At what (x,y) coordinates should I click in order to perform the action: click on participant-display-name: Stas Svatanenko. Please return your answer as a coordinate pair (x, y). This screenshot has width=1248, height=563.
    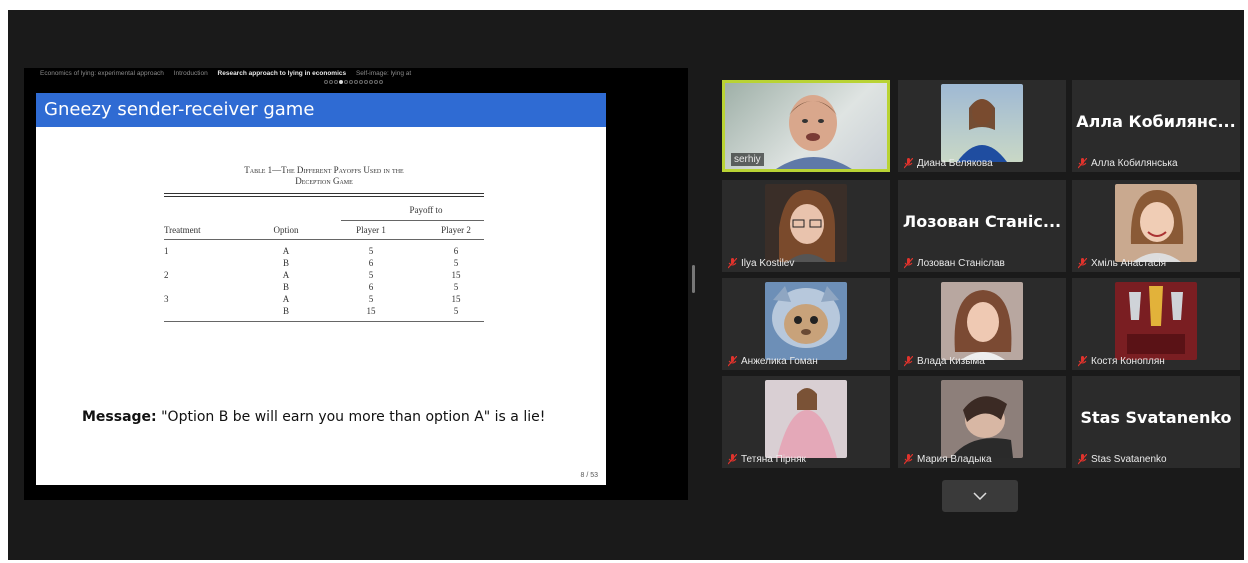
    Looking at the image, I should click on (1156, 417).